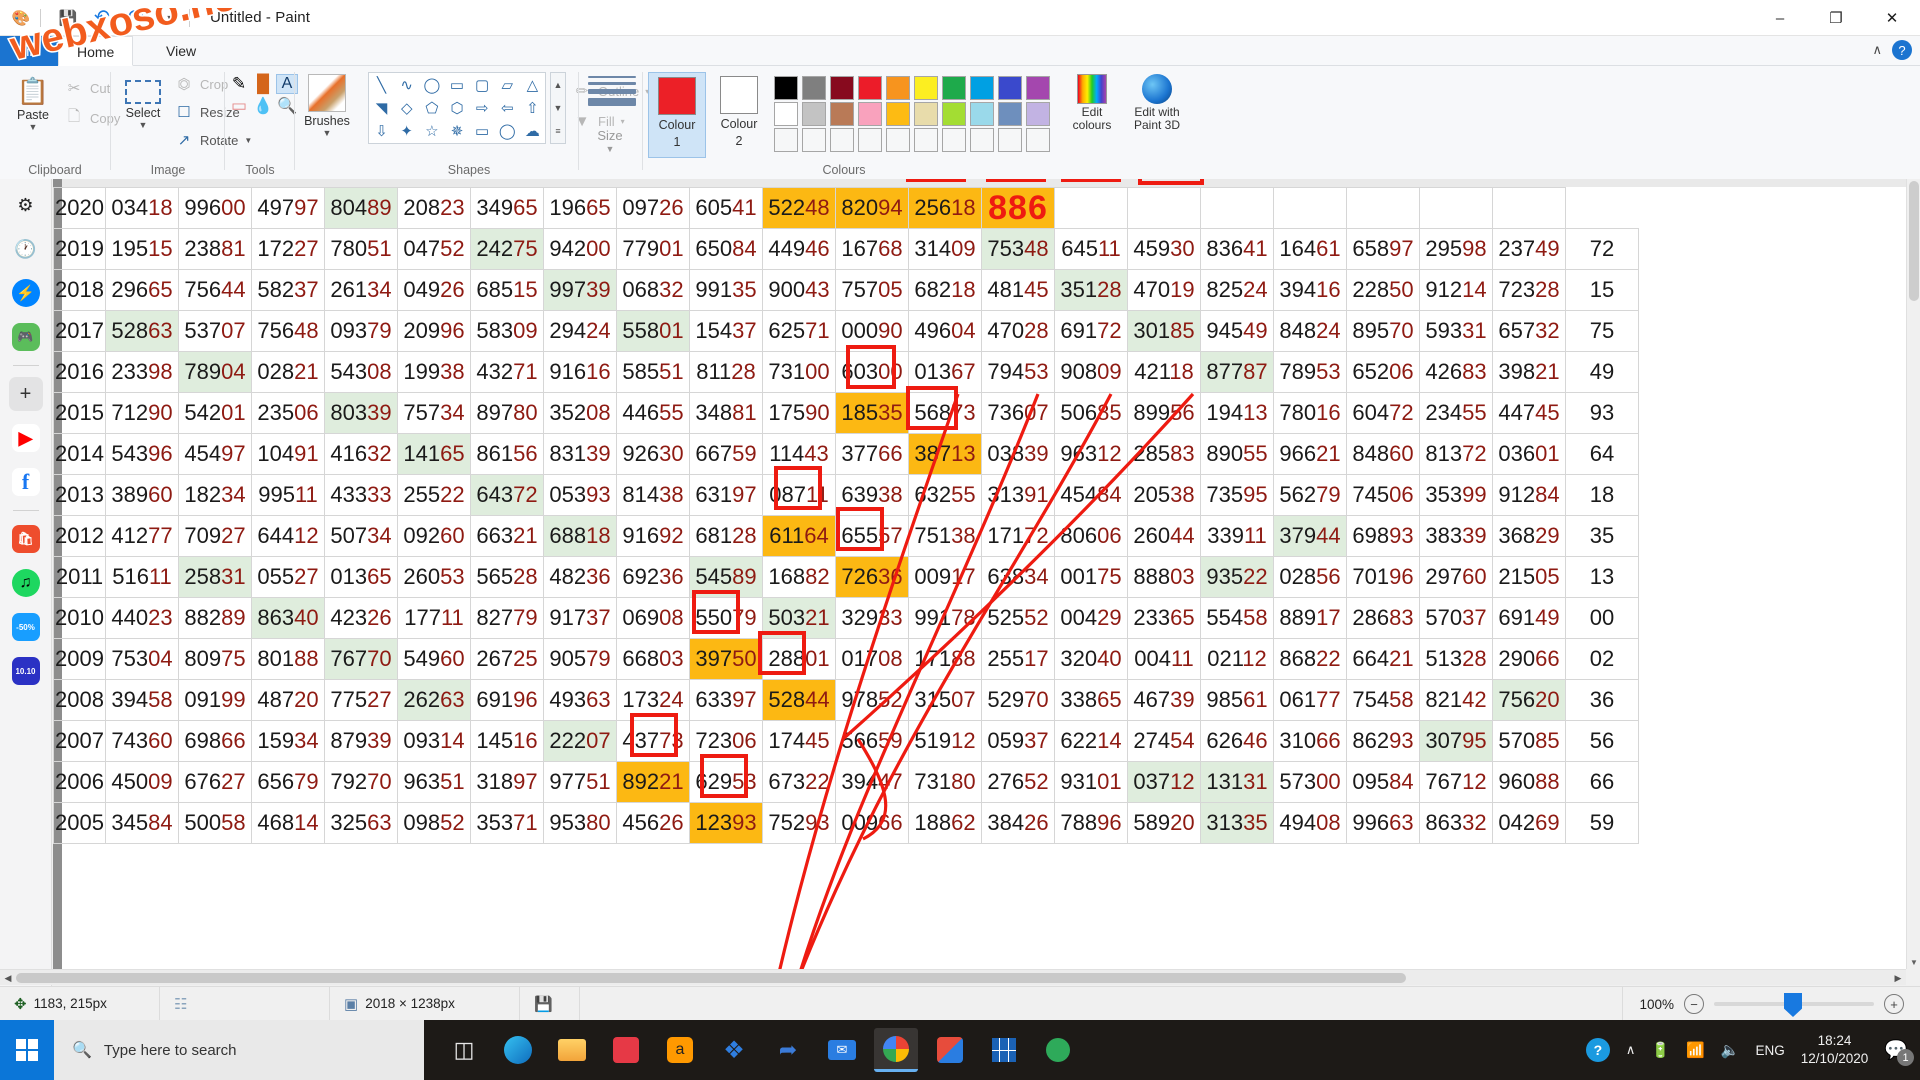  Describe the element at coordinates (1660, 1050) in the screenshot. I see `battery-icon: 🔋` at that location.